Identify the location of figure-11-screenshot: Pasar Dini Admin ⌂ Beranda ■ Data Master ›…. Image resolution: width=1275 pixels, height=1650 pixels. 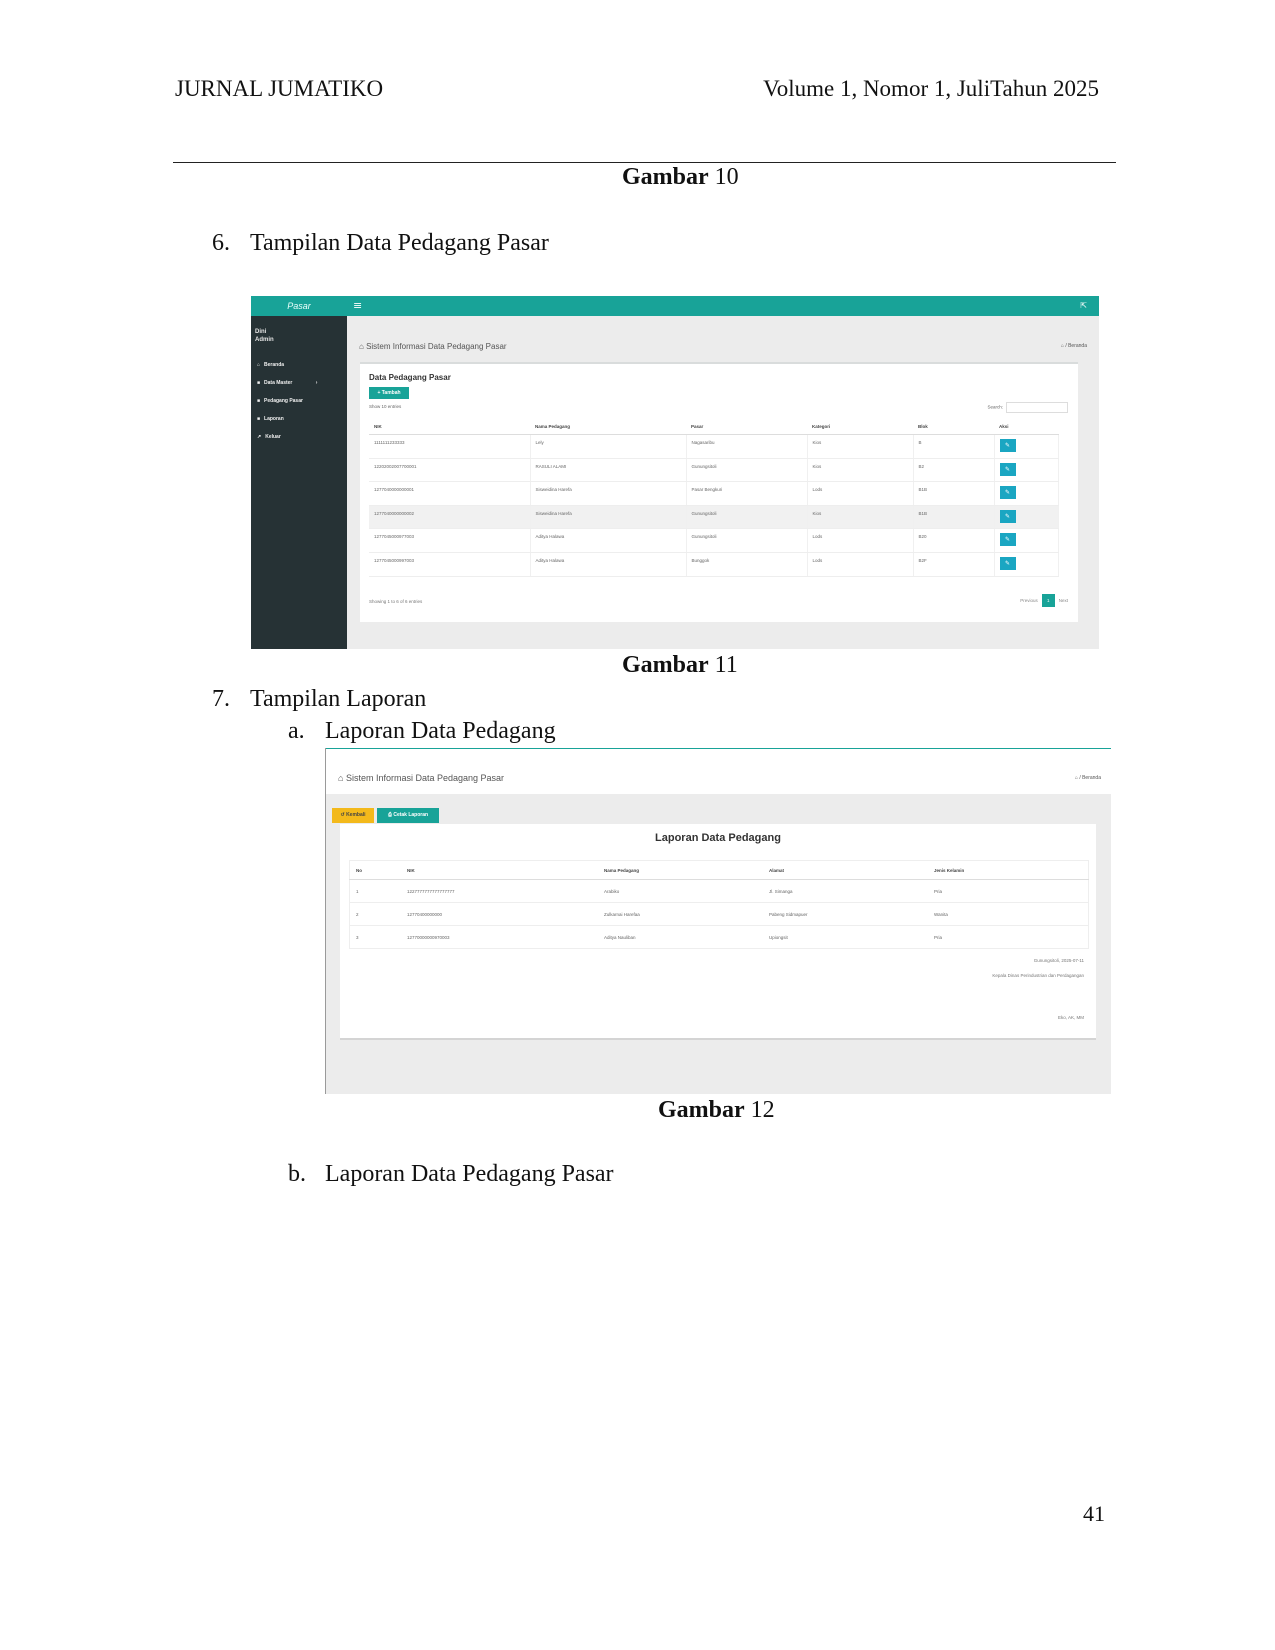
(675, 472).